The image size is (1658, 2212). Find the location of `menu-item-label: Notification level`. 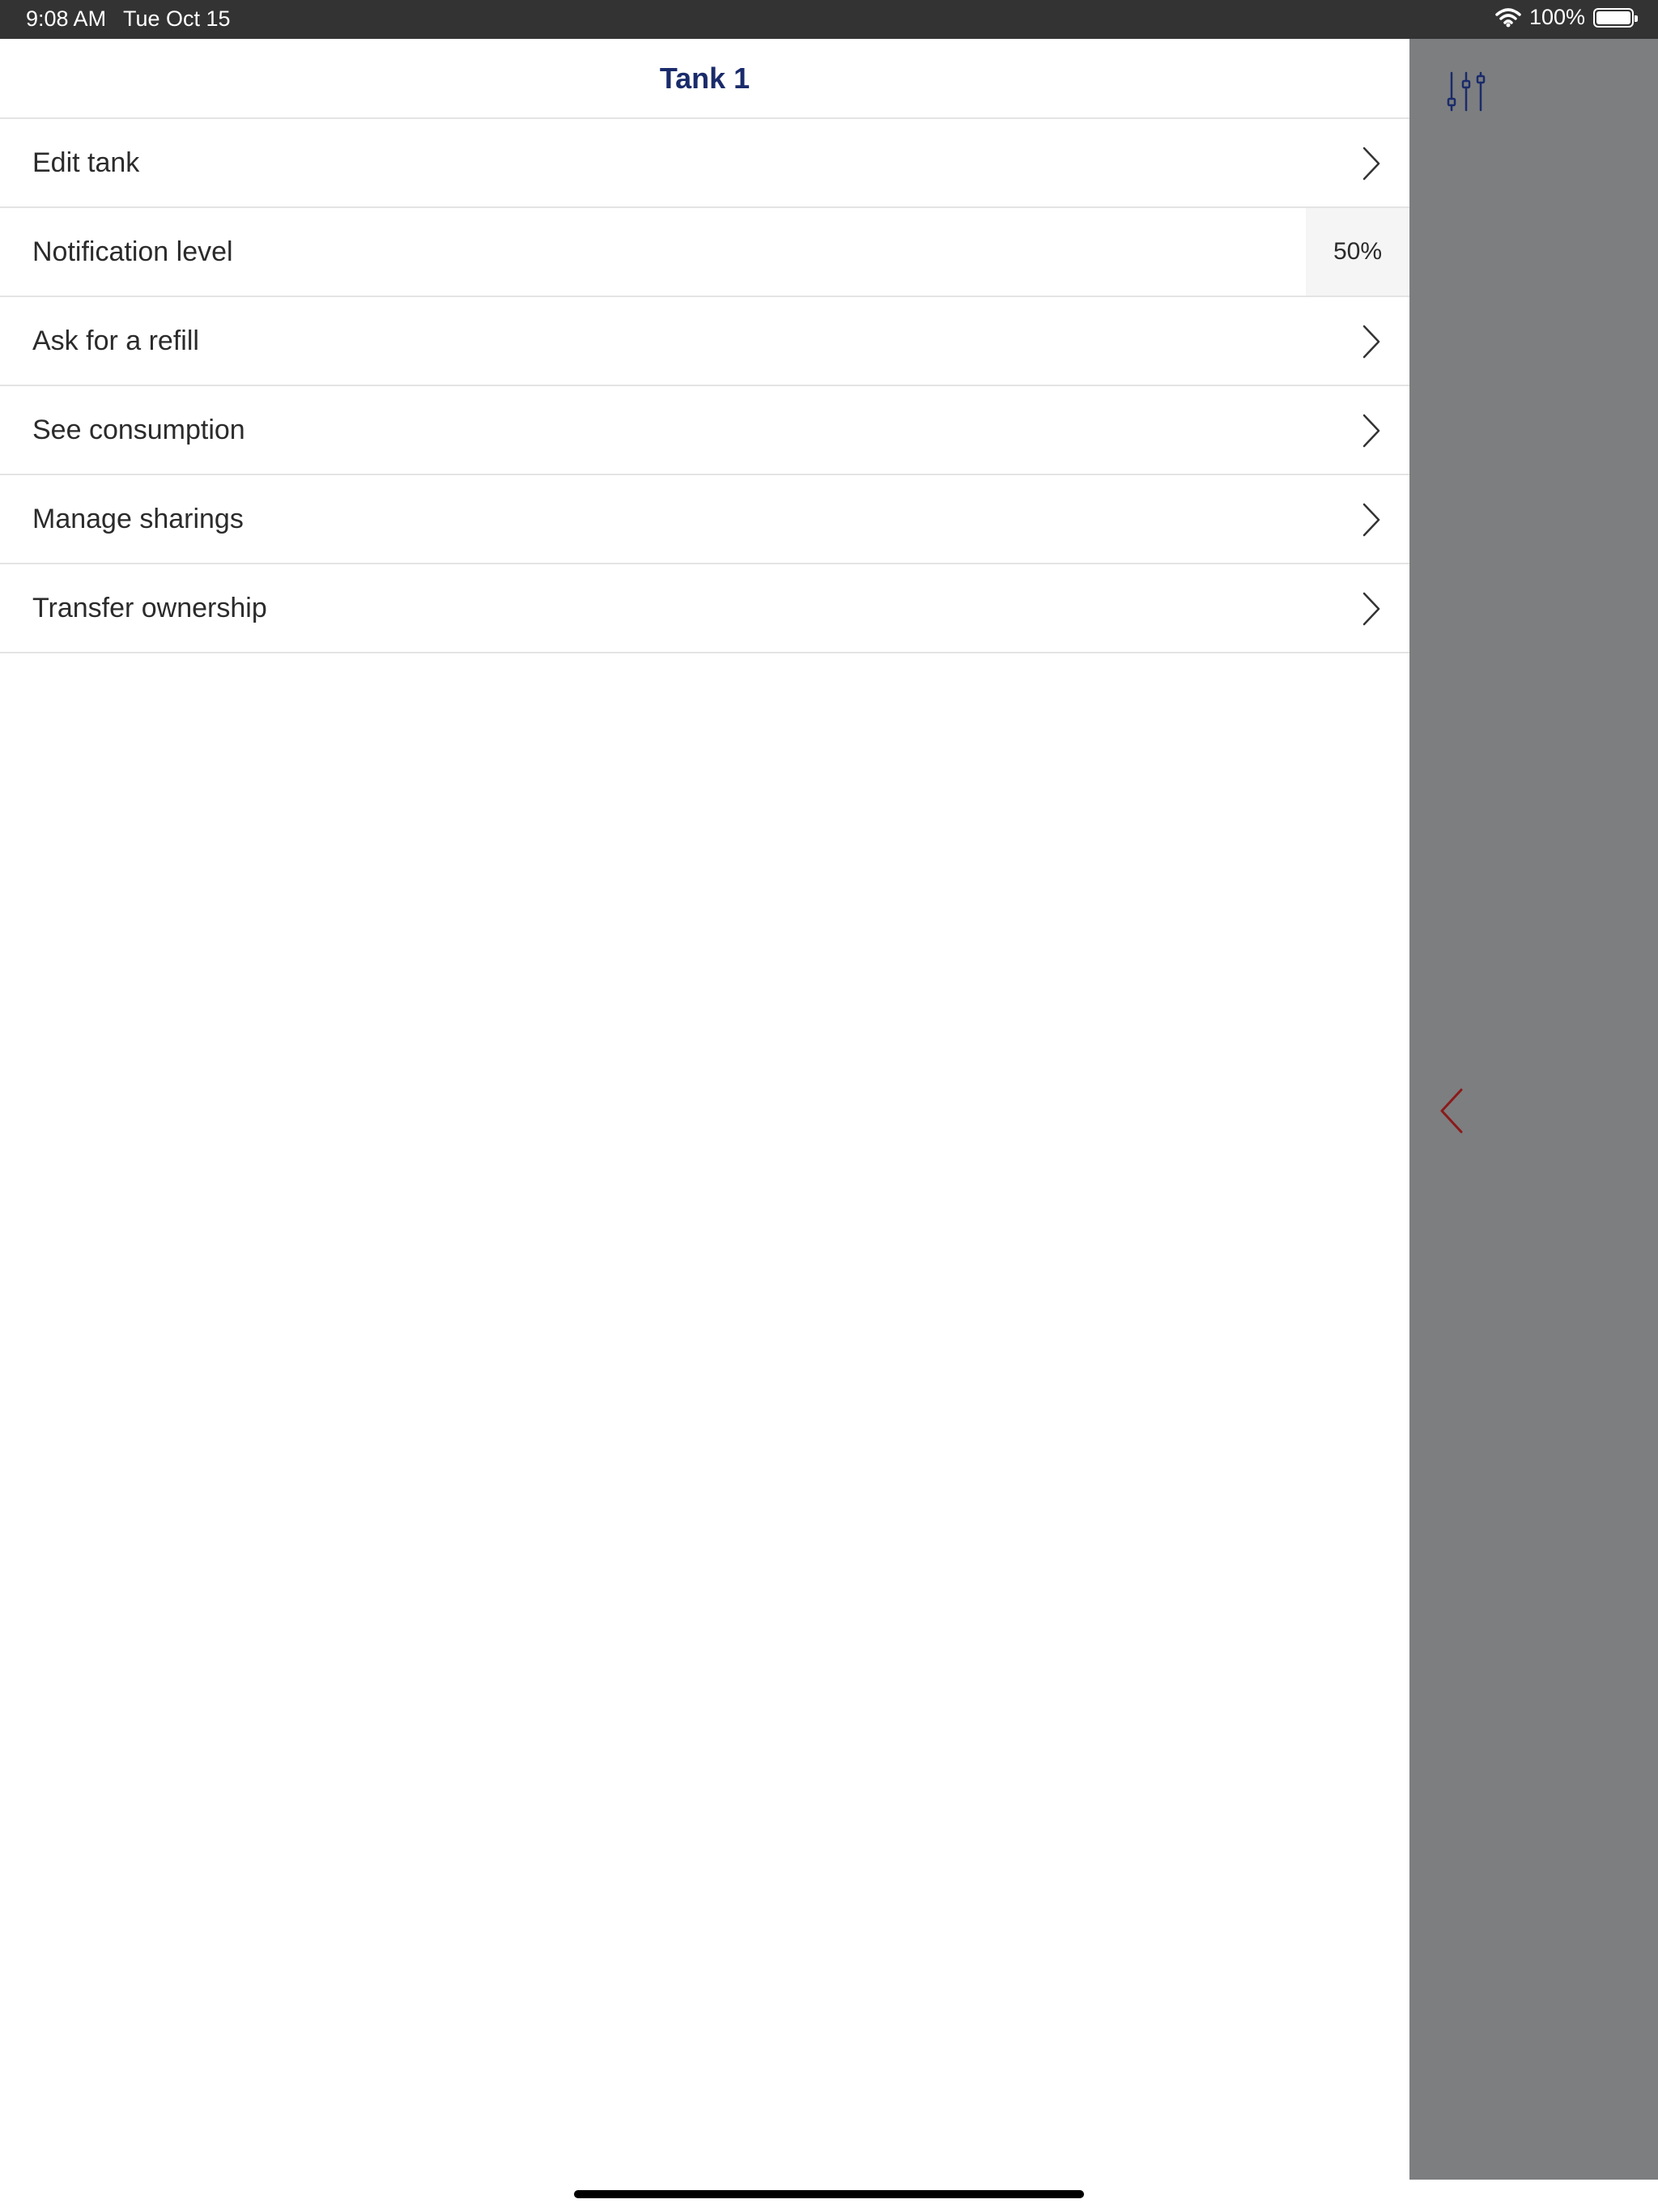

menu-item-label: Notification level is located at coordinates (132, 252).